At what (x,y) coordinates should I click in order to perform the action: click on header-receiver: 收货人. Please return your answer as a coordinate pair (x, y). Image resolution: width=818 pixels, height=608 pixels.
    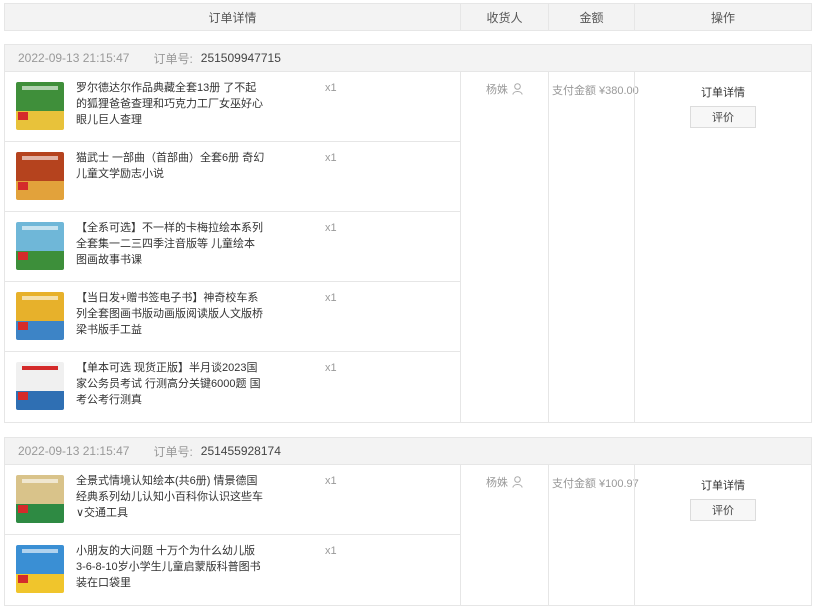
    Looking at the image, I should click on (504, 17).